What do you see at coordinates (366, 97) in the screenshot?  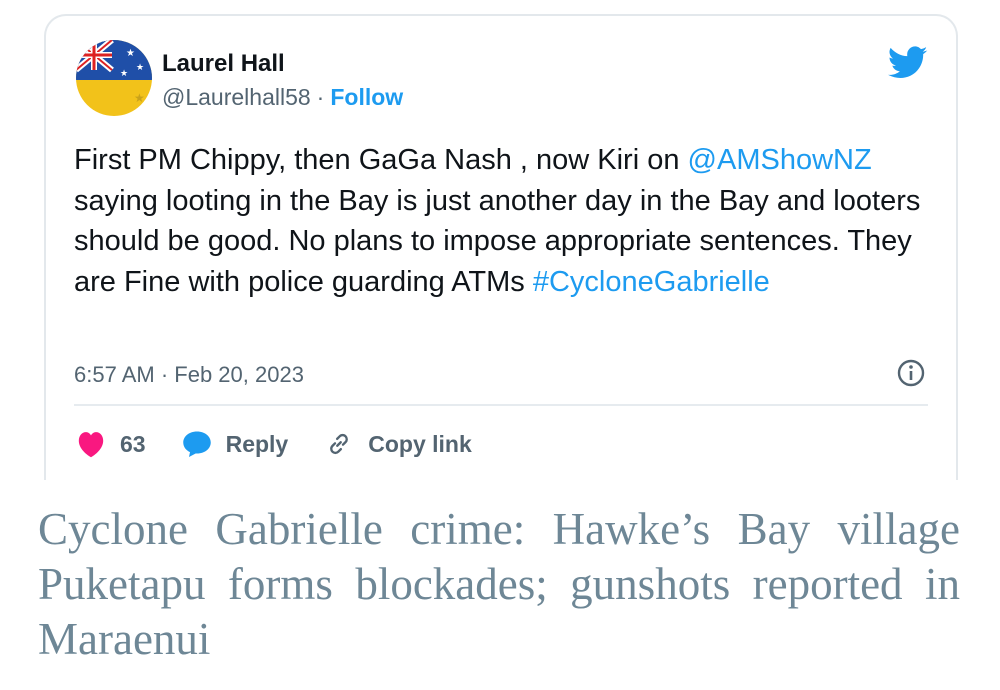 I see `follow-button: Follow` at bounding box center [366, 97].